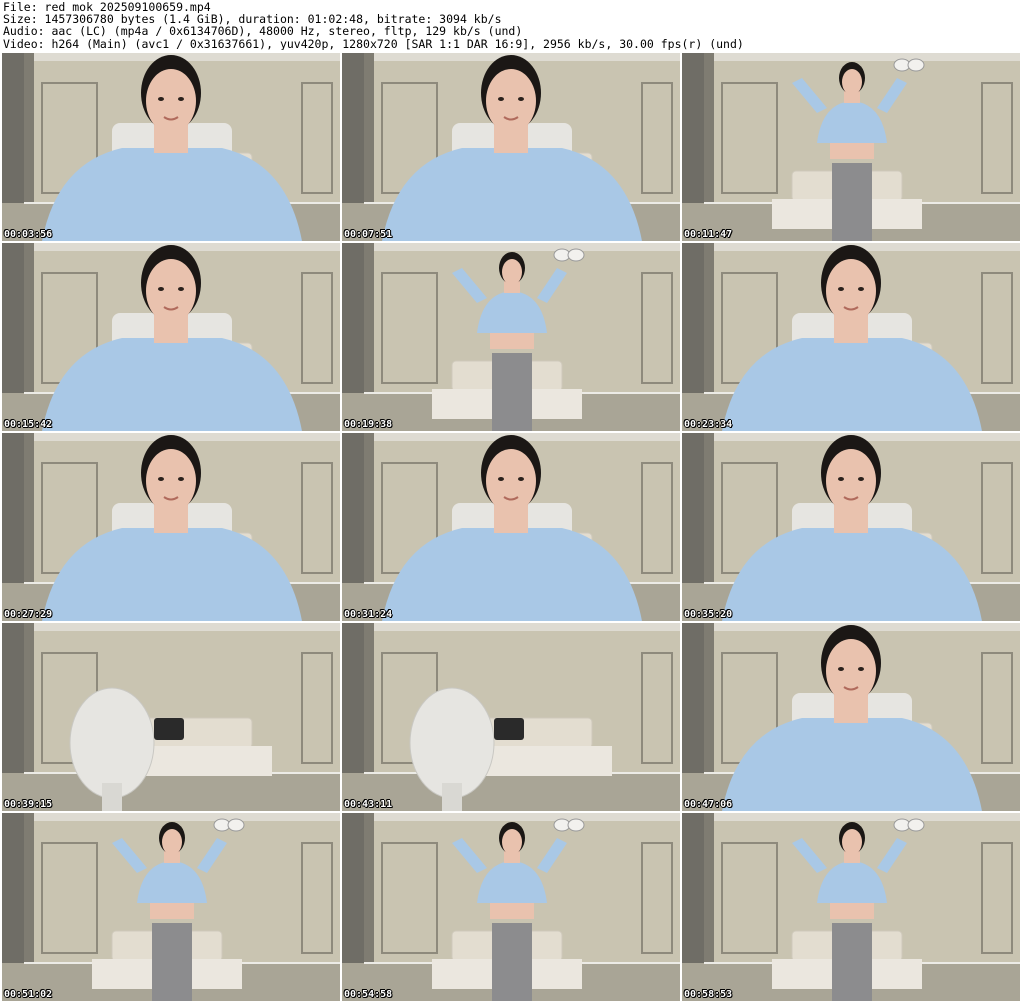 This screenshot has width=1024, height=1003. What do you see at coordinates (708, 804) in the screenshot?
I see `thumbnail-timestamp: 00:47:06` at bounding box center [708, 804].